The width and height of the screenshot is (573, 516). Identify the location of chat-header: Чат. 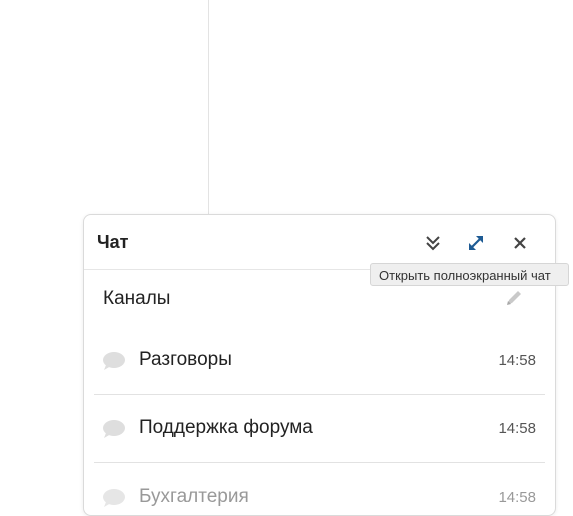
(319, 242).